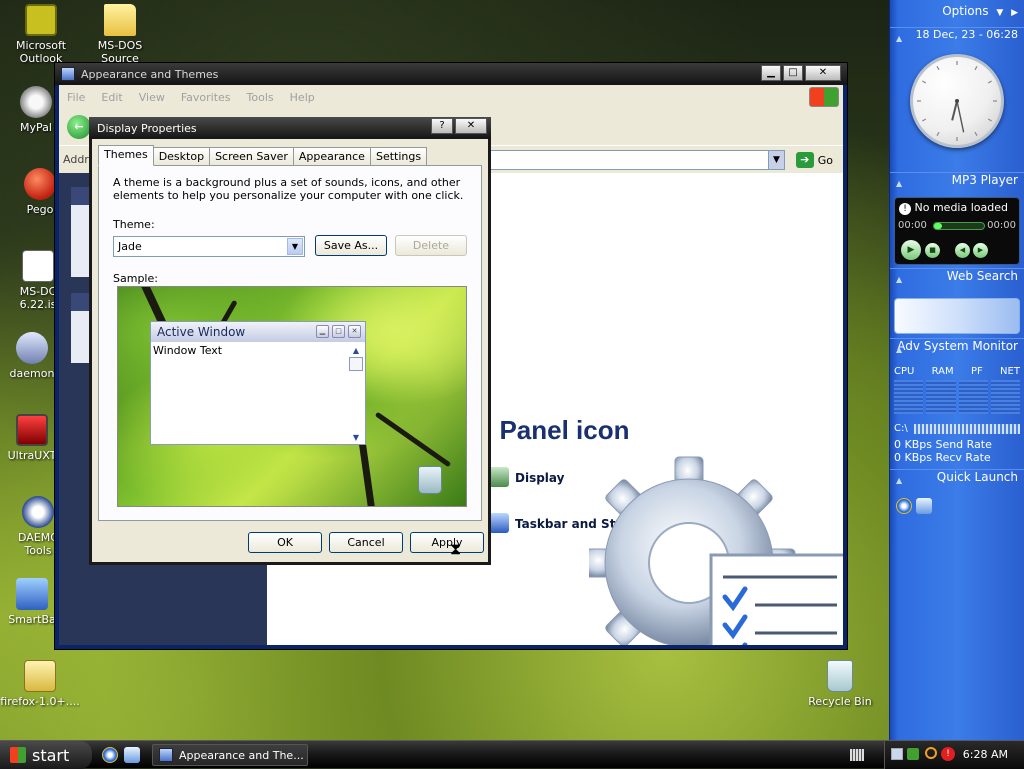 This screenshot has width=1024, height=769. I want to click on tray-clock: 6:28 AM, so click(985, 754).